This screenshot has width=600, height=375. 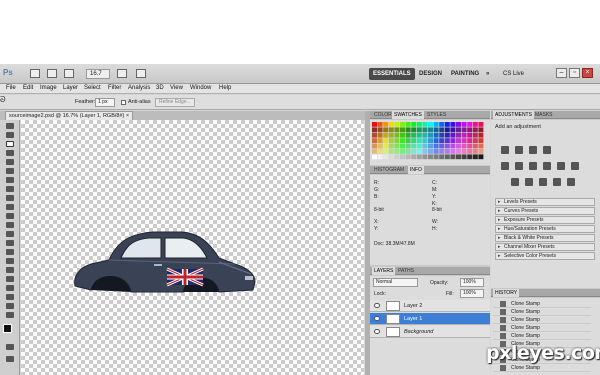 I want to click on fill-input: 100%, so click(x=472, y=293).